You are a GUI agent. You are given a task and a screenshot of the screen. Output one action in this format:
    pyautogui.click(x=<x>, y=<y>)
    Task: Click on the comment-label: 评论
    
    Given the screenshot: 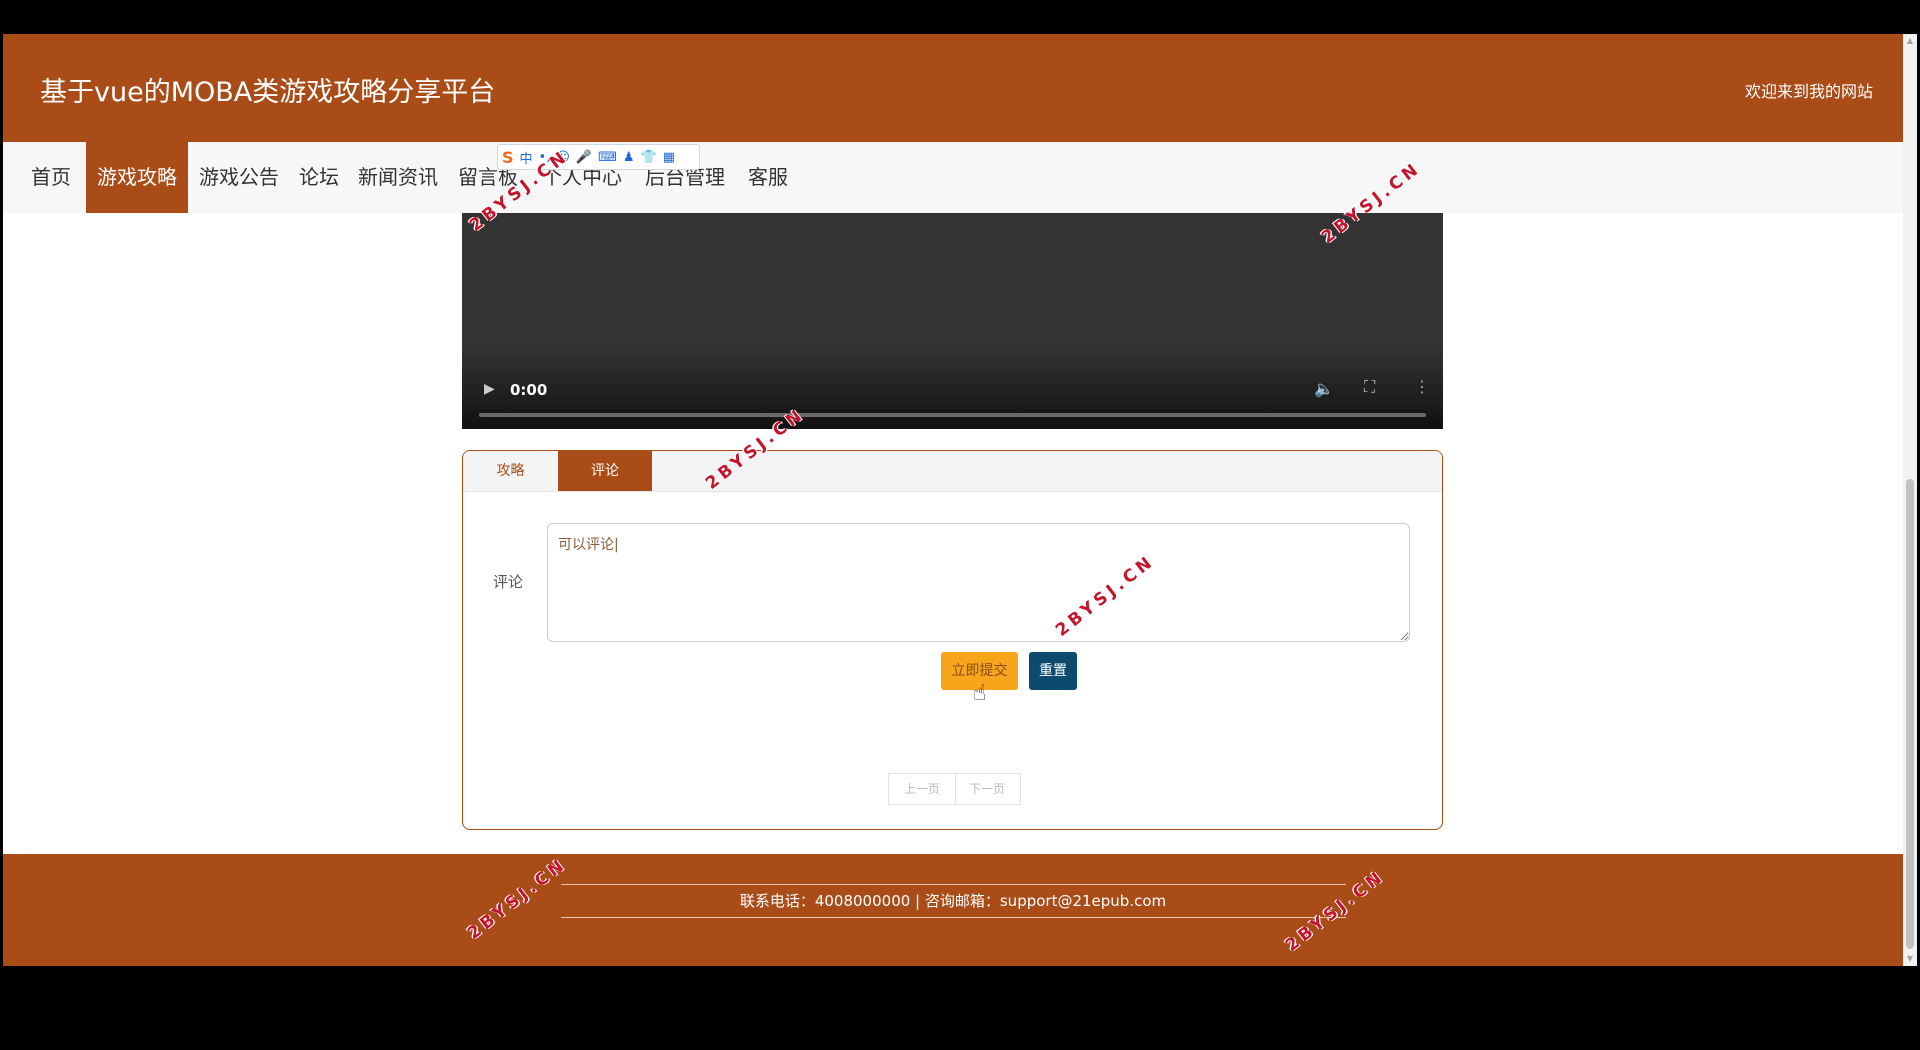 What is the action you would take?
    pyautogui.click(x=508, y=582)
    